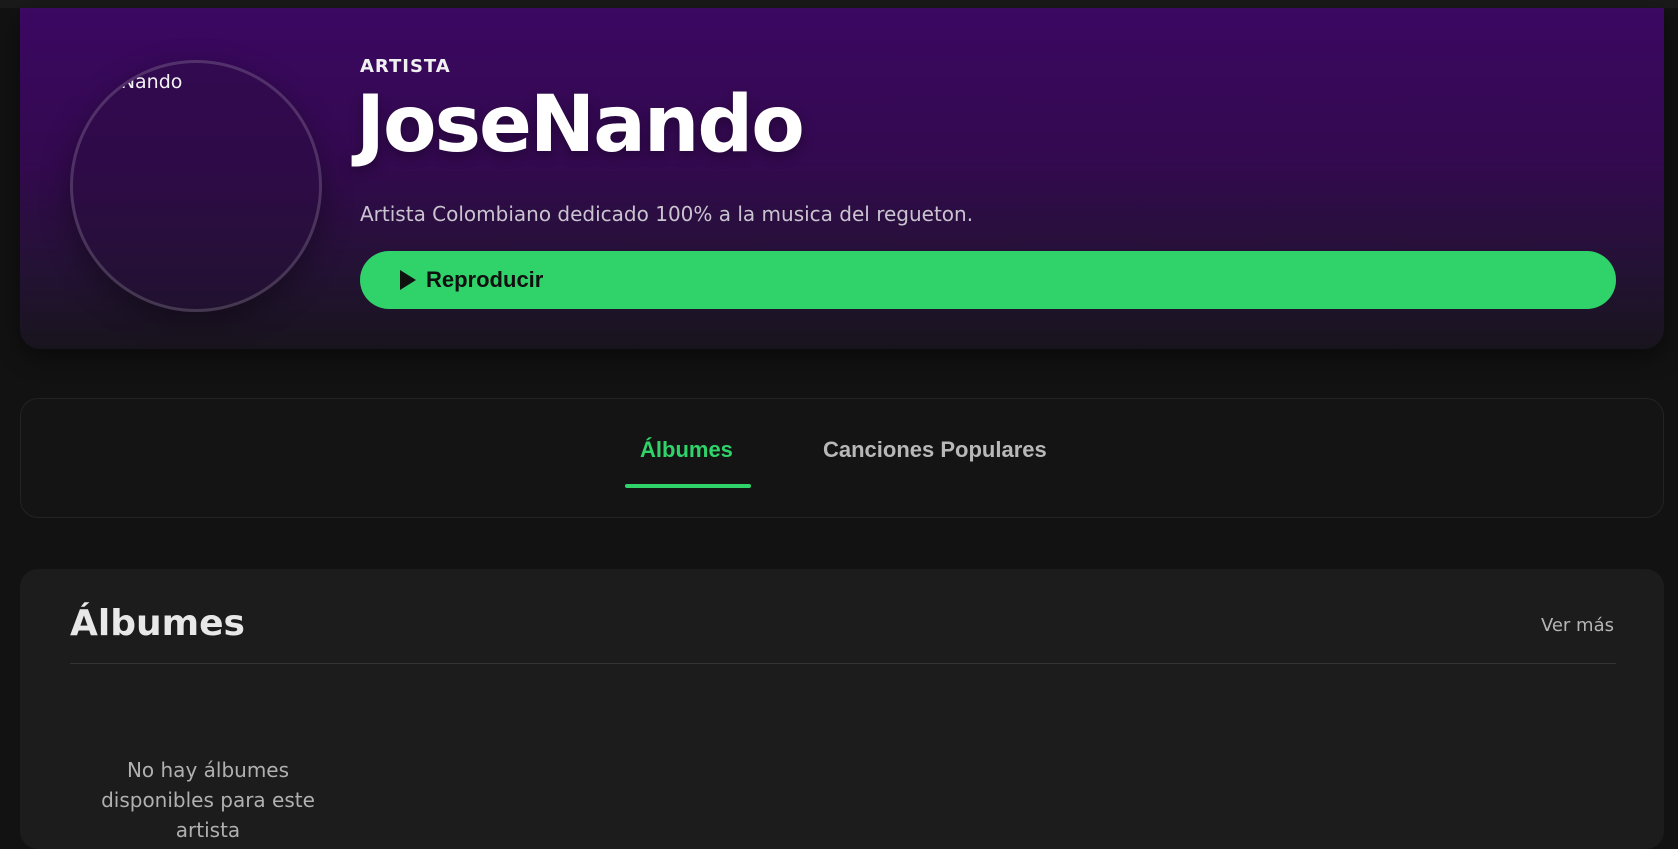  Describe the element at coordinates (408, 280) in the screenshot. I see `play-icon` at that location.